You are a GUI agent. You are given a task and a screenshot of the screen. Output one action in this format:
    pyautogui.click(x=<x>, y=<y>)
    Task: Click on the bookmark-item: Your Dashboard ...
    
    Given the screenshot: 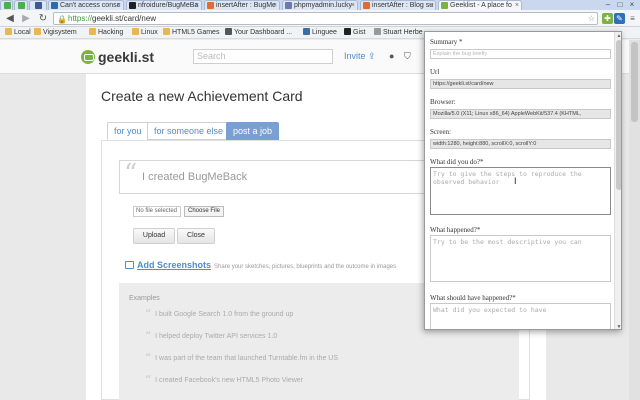 What is the action you would take?
    pyautogui.click(x=259, y=32)
    